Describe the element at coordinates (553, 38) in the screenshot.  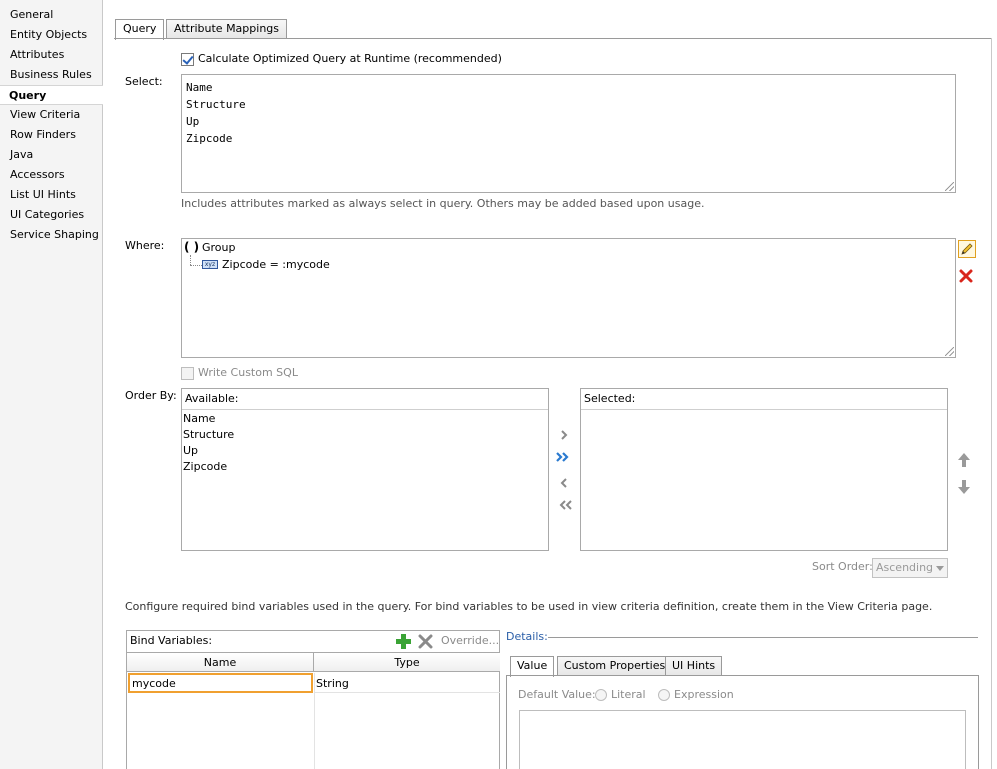
I see `tab-strip-divider` at that location.